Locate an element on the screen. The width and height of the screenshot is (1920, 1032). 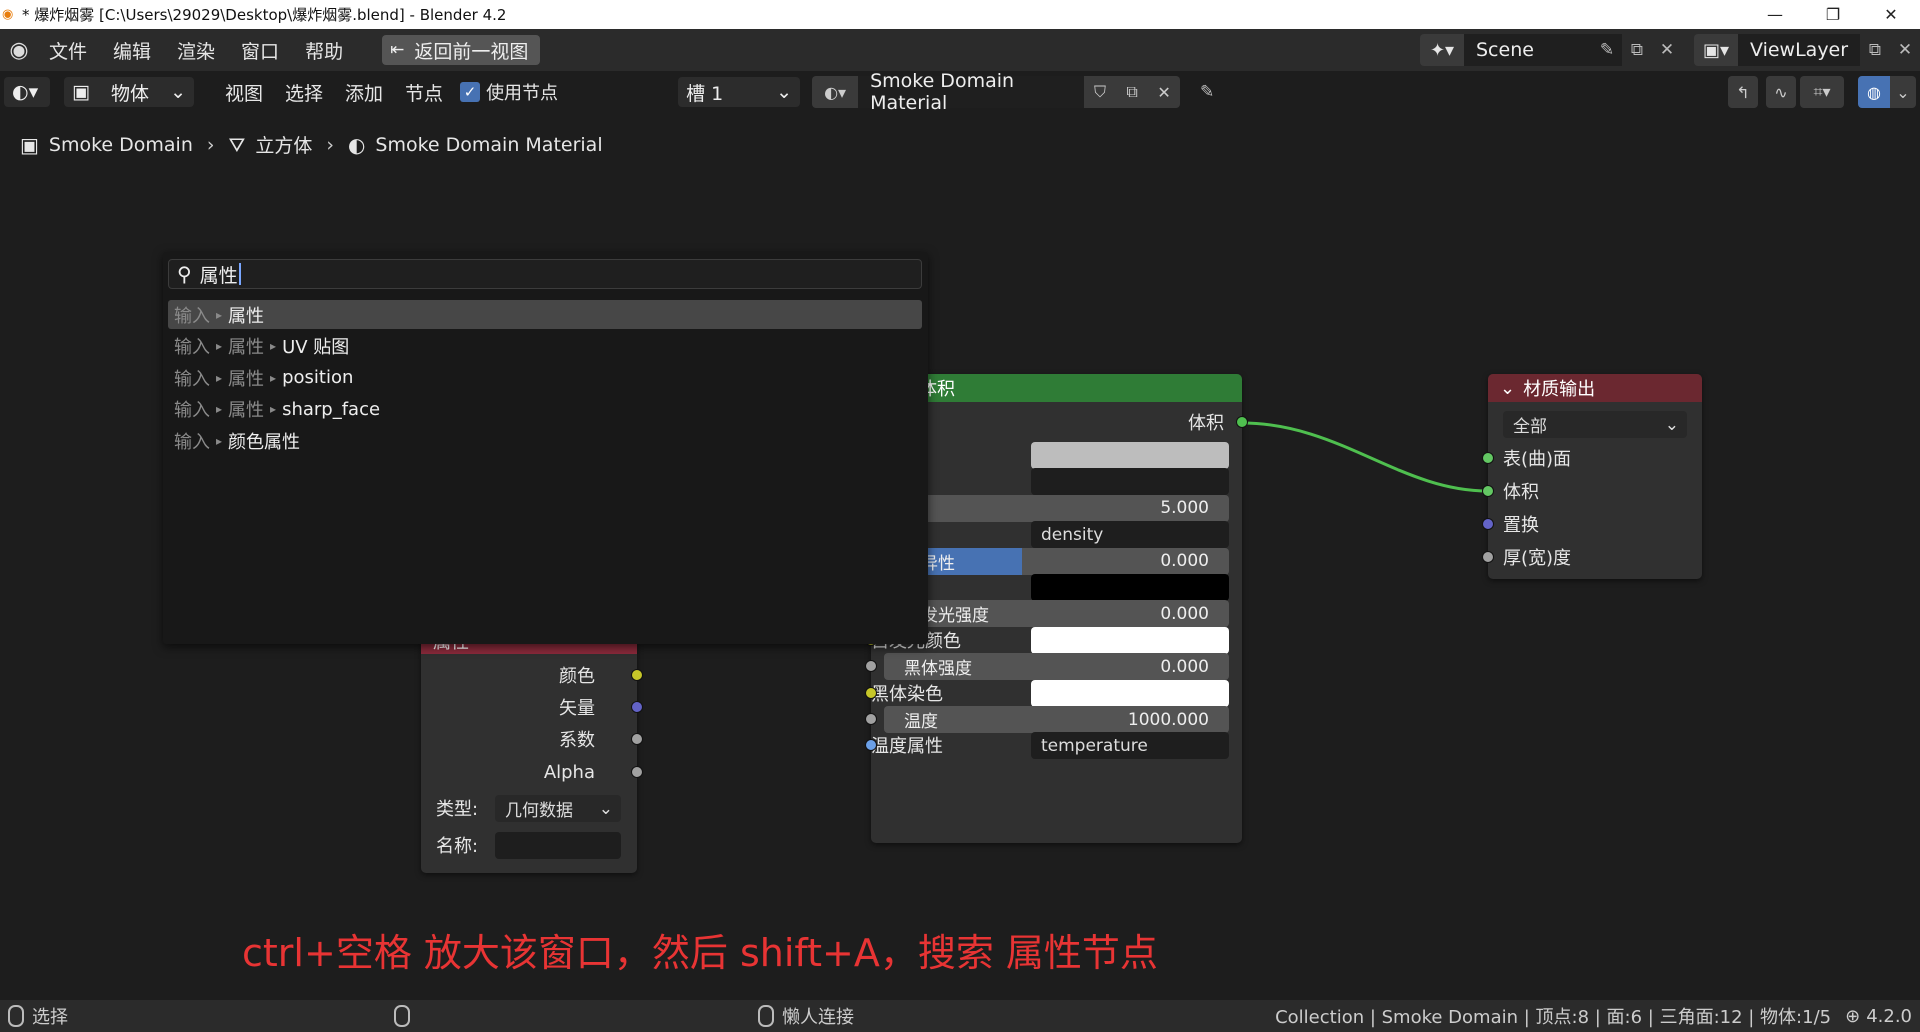
search-result-item: 输入 ▸ 颜色属性 is located at coordinates (545, 440).